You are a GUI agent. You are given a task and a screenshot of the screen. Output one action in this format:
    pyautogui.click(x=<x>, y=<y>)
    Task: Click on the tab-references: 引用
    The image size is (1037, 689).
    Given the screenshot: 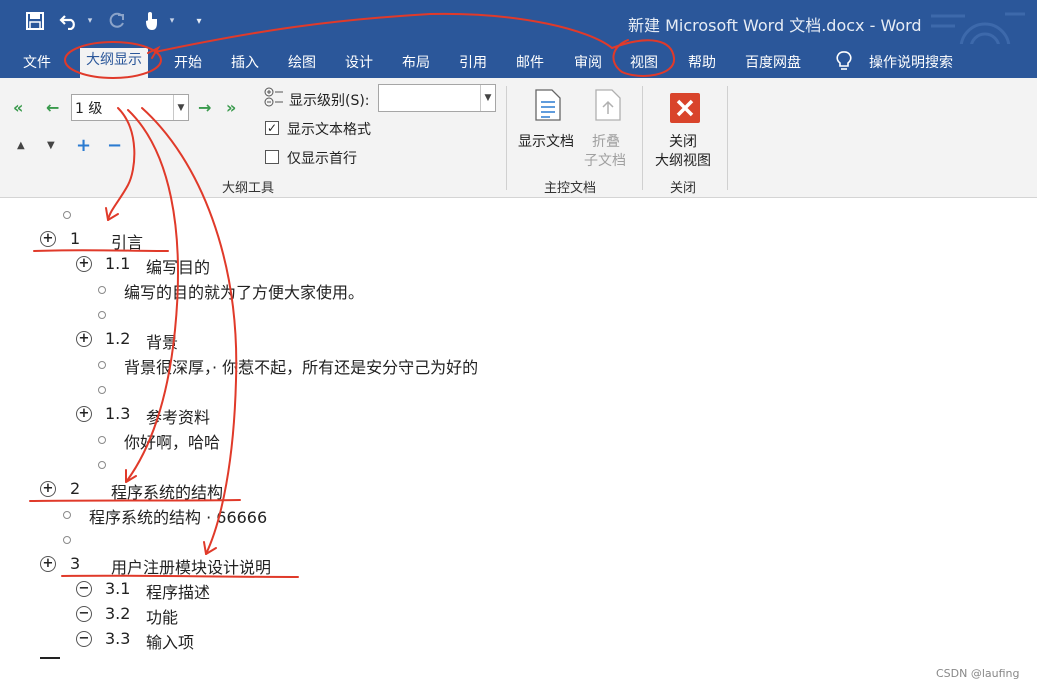 What is the action you would take?
    pyautogui.click(x=473, y=62)
    